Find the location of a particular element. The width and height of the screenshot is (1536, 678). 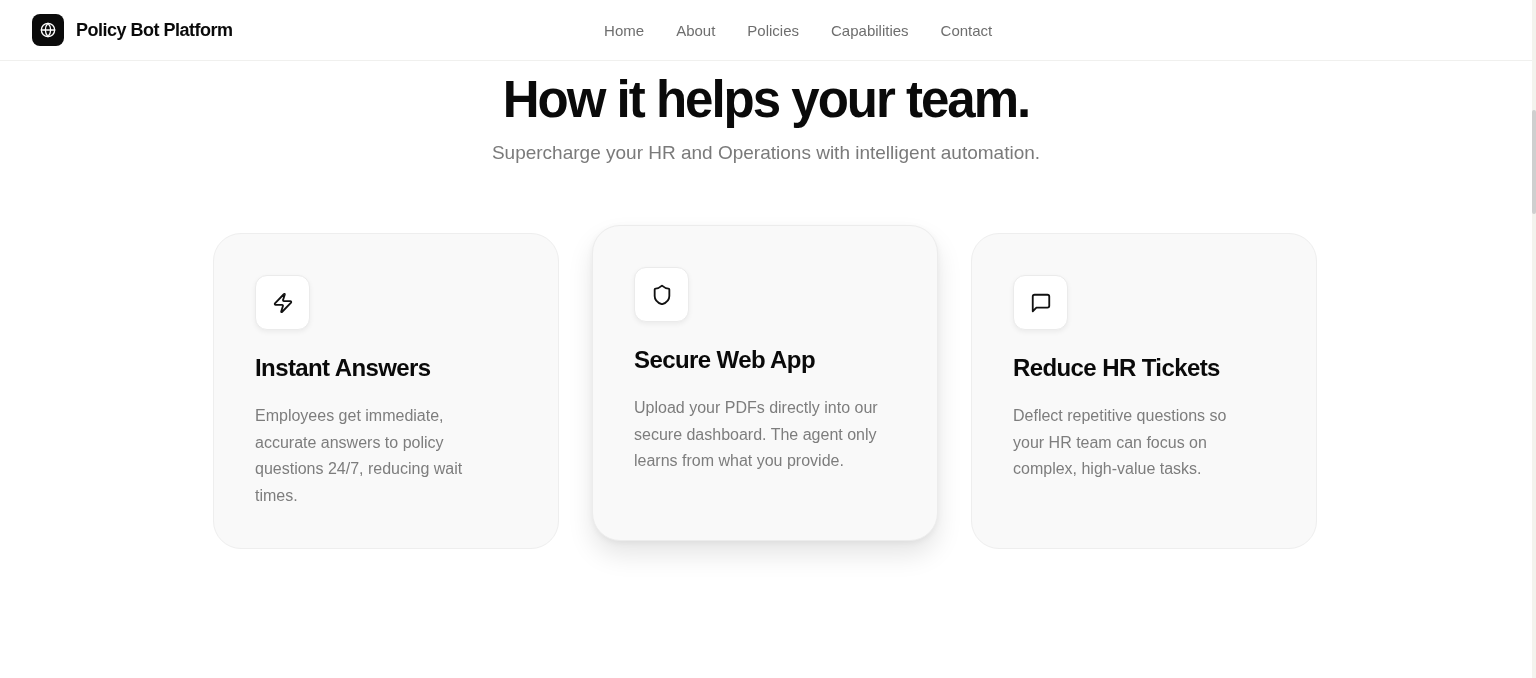

card-description: Upload your PDFs directly into our secure dashboard. The agent only learns from what you provide. is located at coordinates (756, 434).